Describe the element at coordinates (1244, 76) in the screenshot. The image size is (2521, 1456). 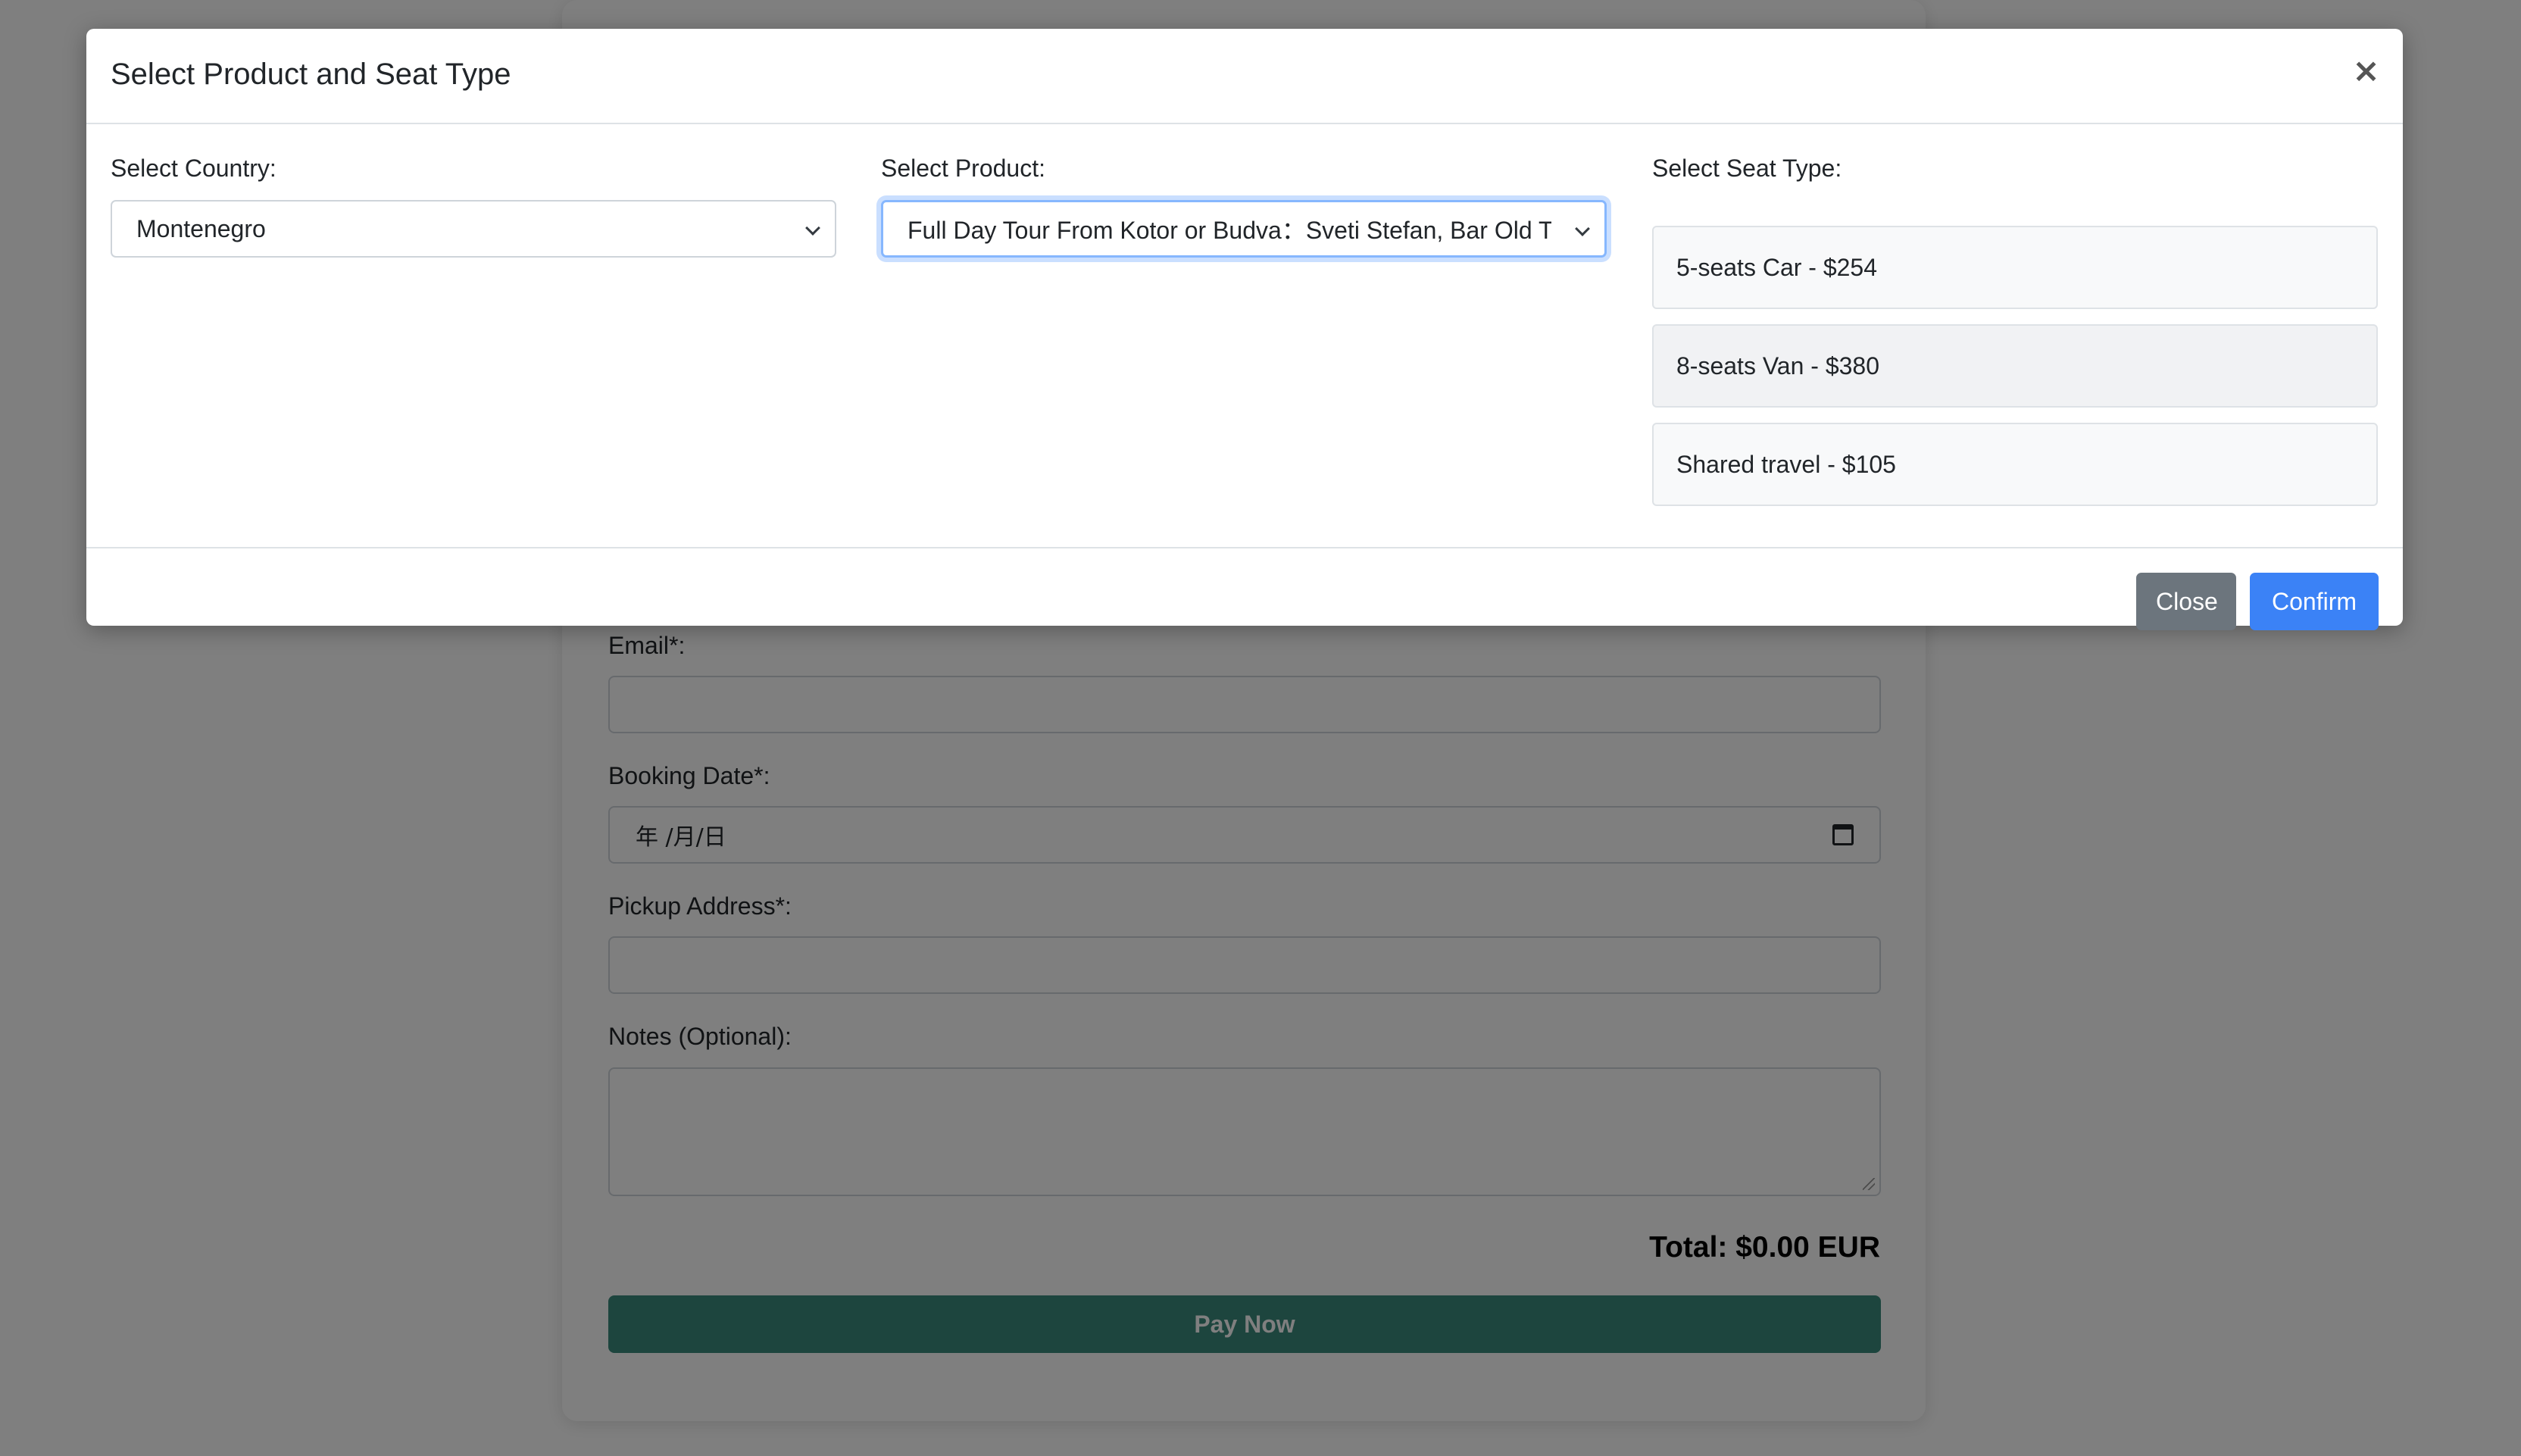
I see `modal-header: Select Product and Seat Type ×` at that location.